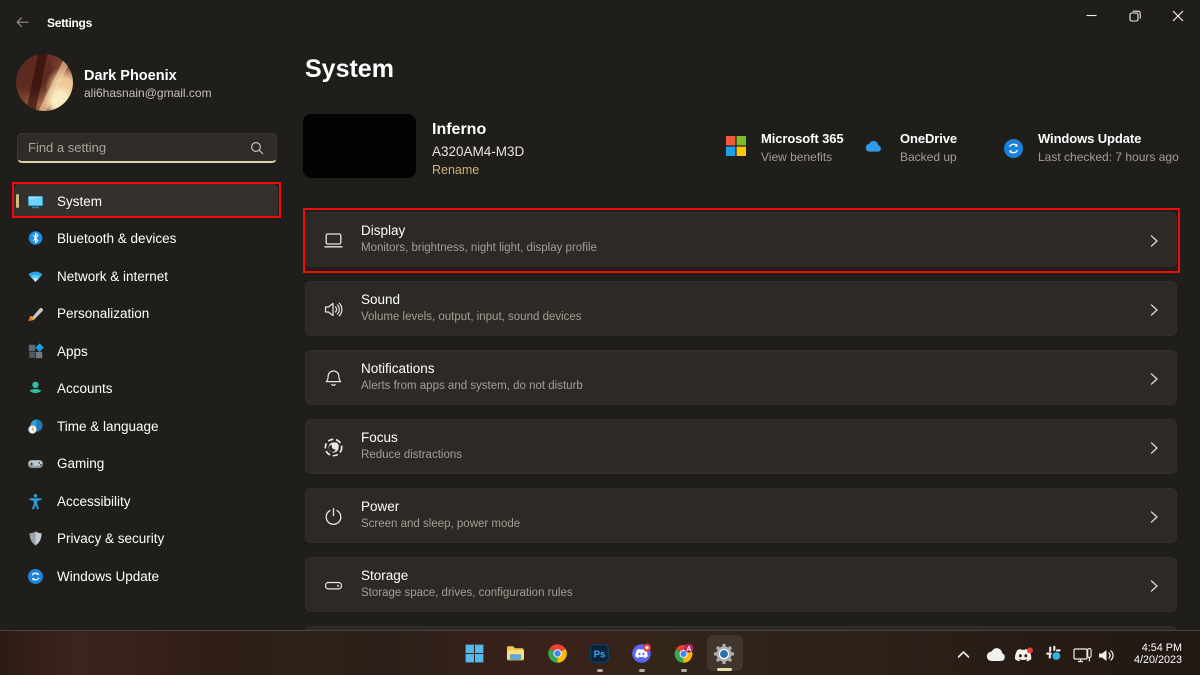 Image resolution: width=1200 pixels, height=675 pixels. What do you see at coordinates (688, 648) in the screenshot?
I see `svg-text: A` at bounding box center [688, 648].